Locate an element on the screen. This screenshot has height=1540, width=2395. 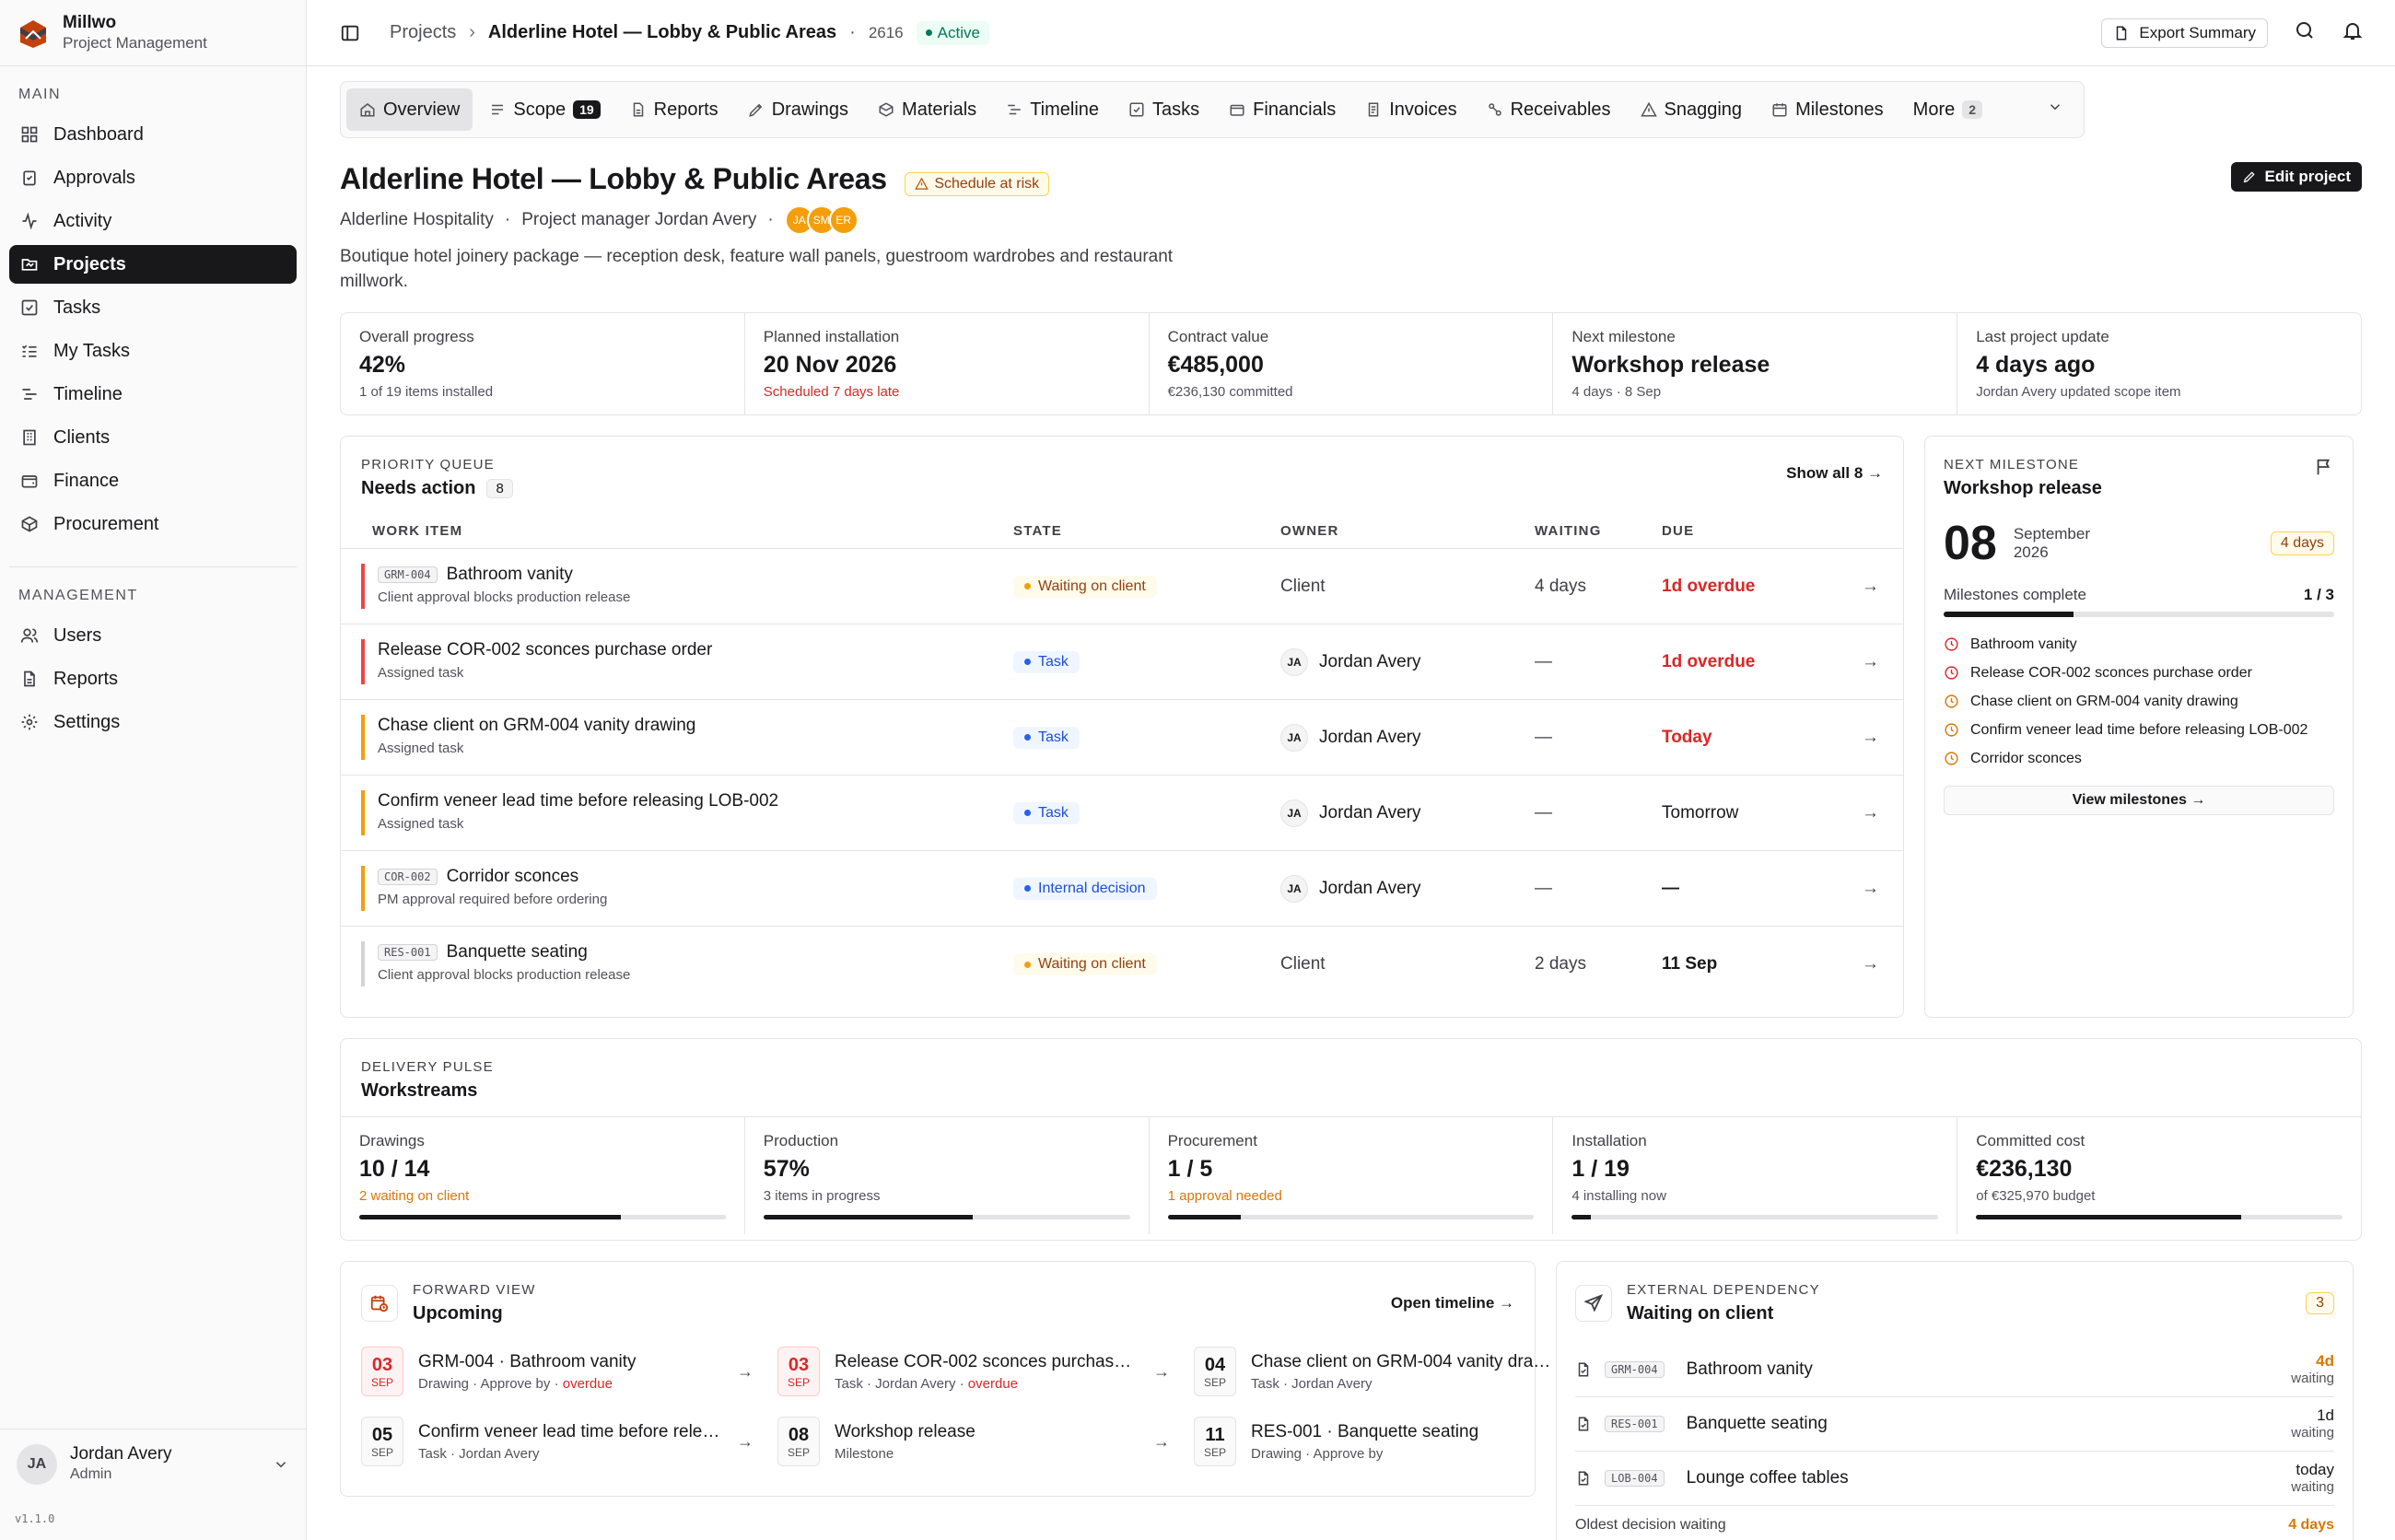
workstream-sub: 4 installing now is located at coordinates (1618, 1196).